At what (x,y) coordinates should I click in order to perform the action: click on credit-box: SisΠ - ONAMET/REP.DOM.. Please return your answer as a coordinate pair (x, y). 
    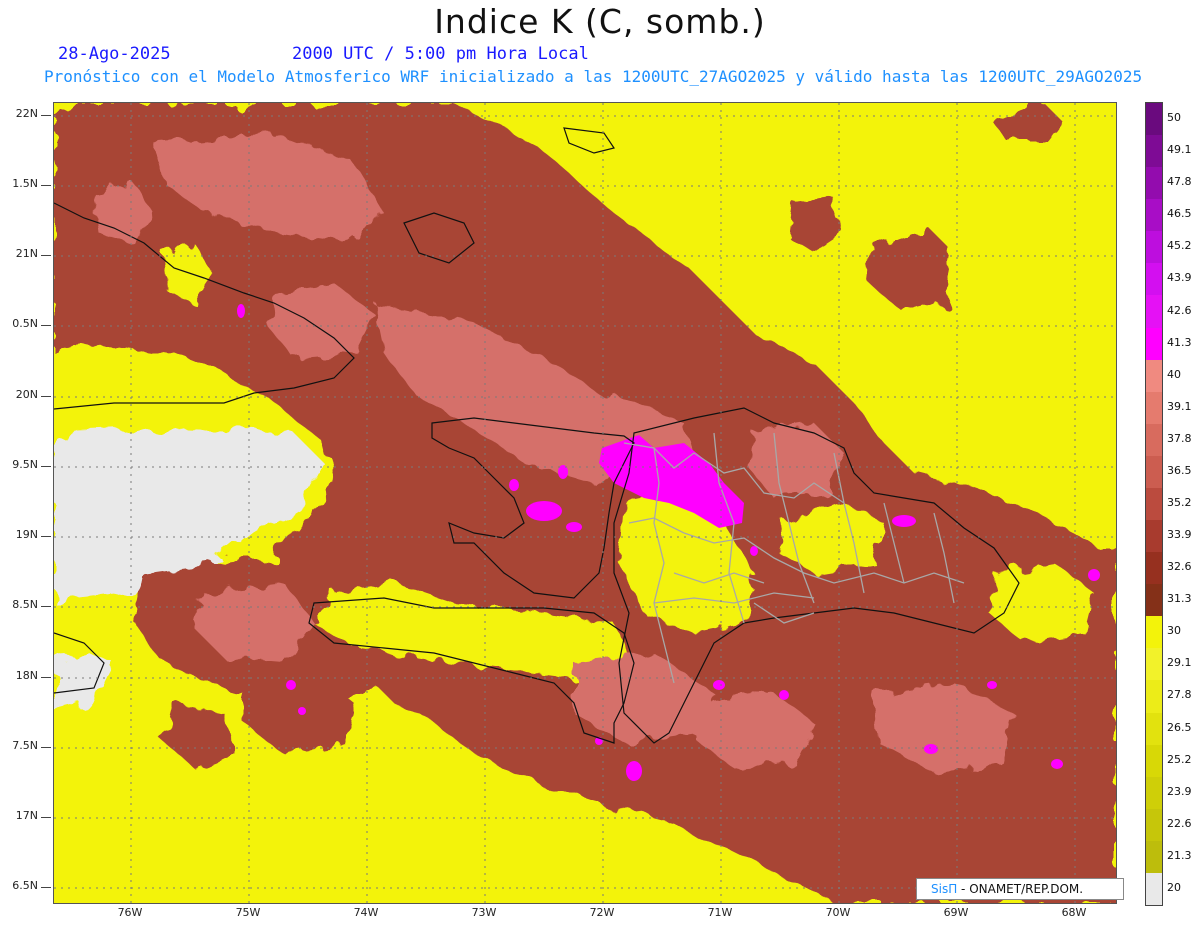
    Looking at the image, I should click on (1020, 889).